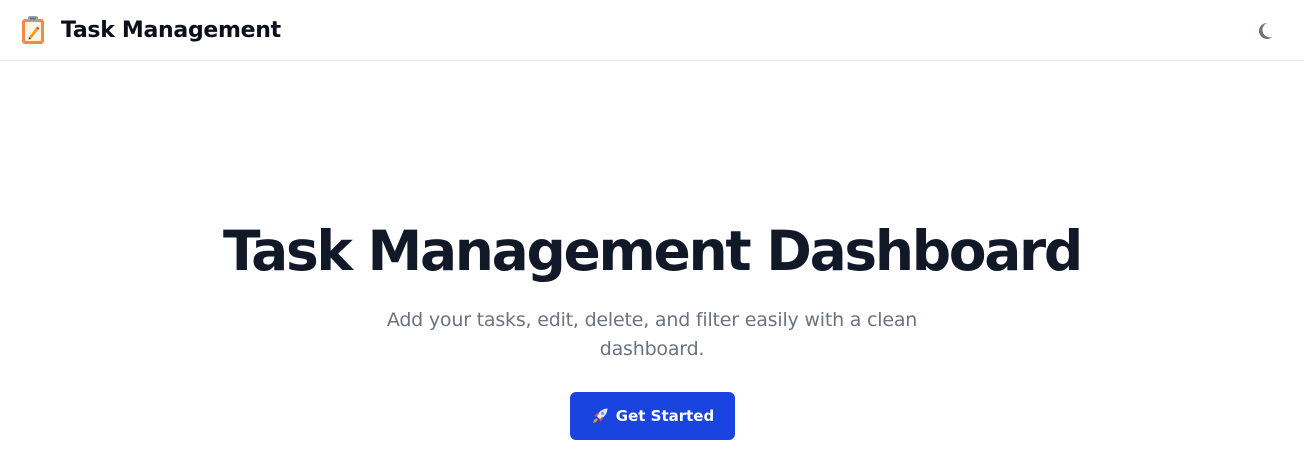 The height and width of the screenshot is (457, 1304). Describe the element at coordinates (33, 30) in the screenshot. I see `clipboard-icon` at that location.